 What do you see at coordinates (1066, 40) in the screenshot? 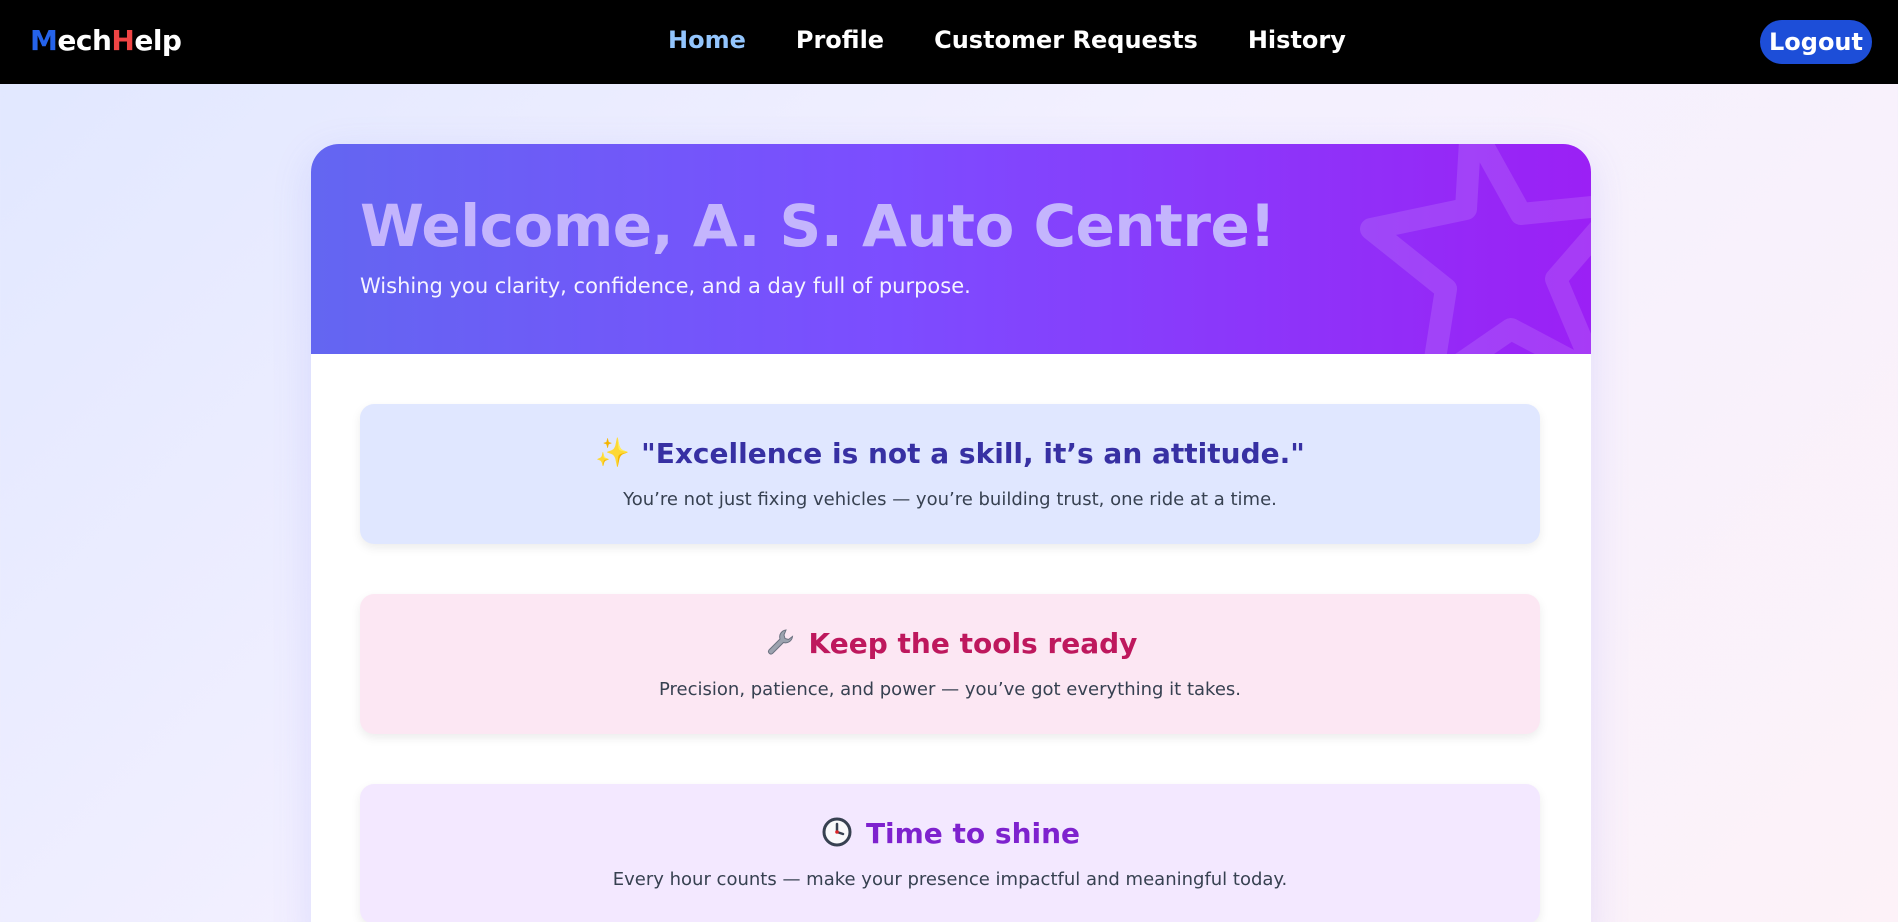
I see `nav-link-customer-requests: Customer Requests` at bounding box center [1066, 40].